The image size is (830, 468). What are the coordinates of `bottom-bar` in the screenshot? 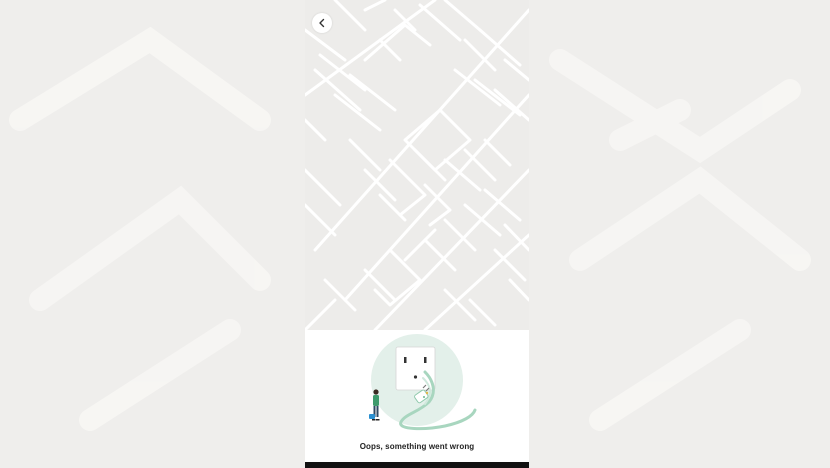 It's located at (417, 465).